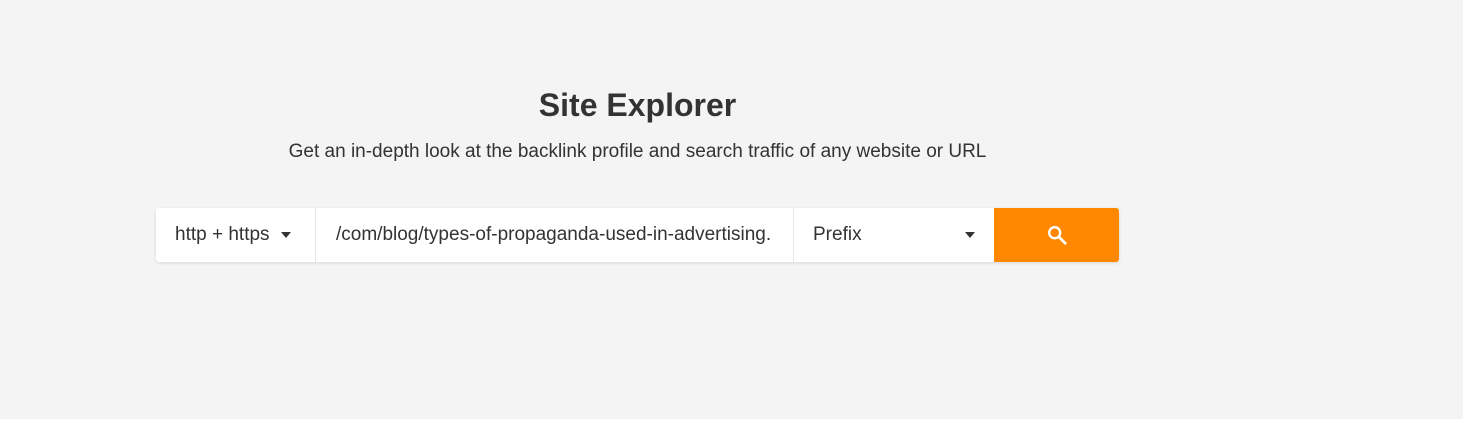 This screenshot has width=1463, height=428. I want to click on search-bar: http + https Prefix, so click(637, 235).